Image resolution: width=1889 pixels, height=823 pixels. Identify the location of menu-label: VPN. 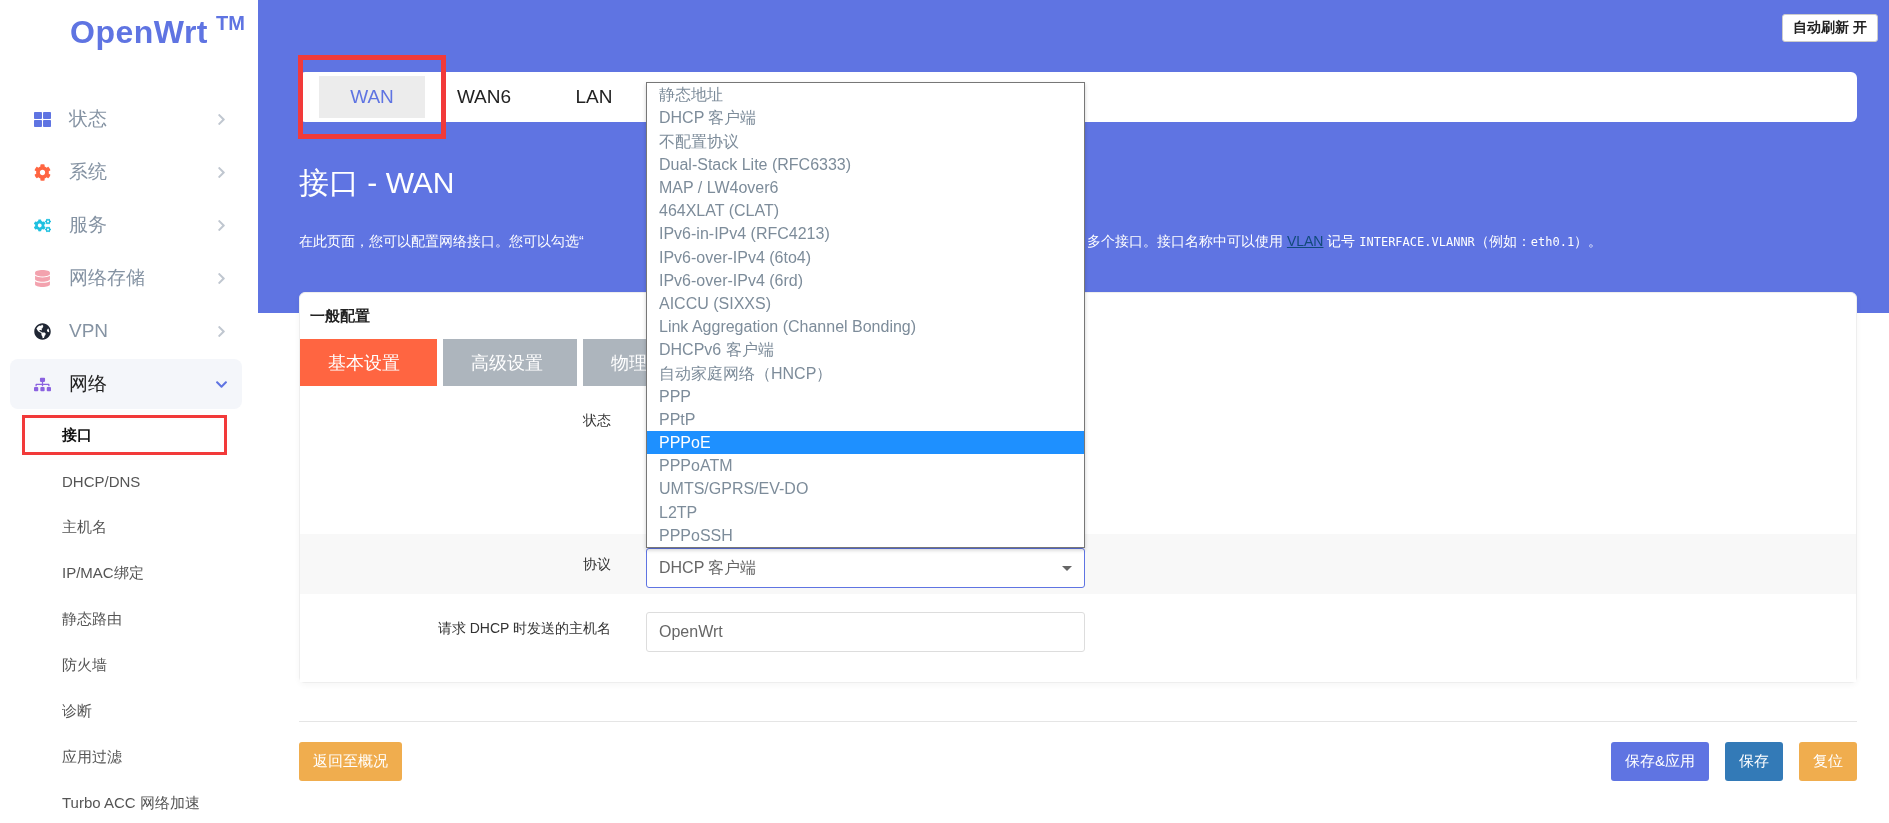
(89, 331).